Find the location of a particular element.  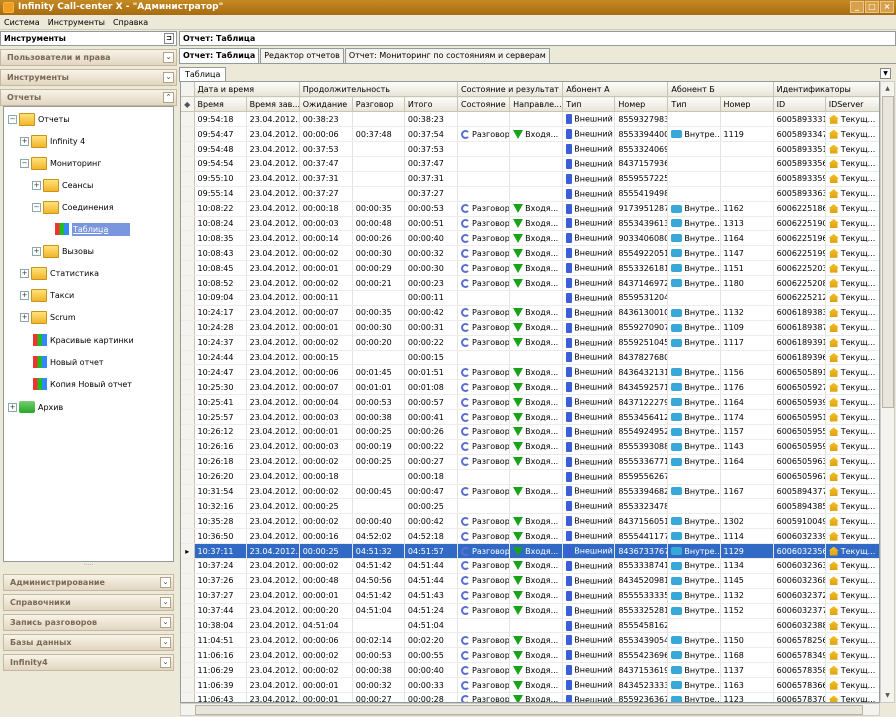

hscroll-thumb is located at coordinates (529, 710).